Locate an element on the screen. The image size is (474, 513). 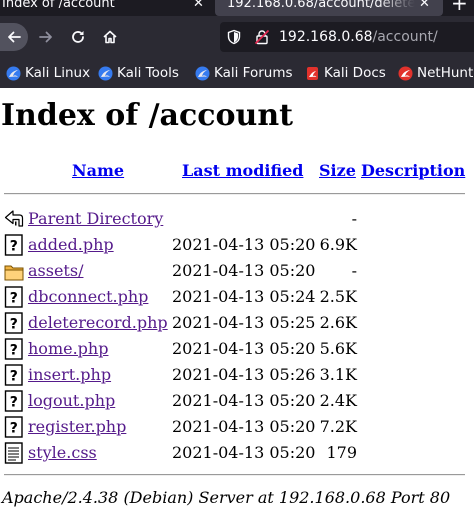
file-link-parent-directory: Parent Directory is located at coordinates (95, 219).